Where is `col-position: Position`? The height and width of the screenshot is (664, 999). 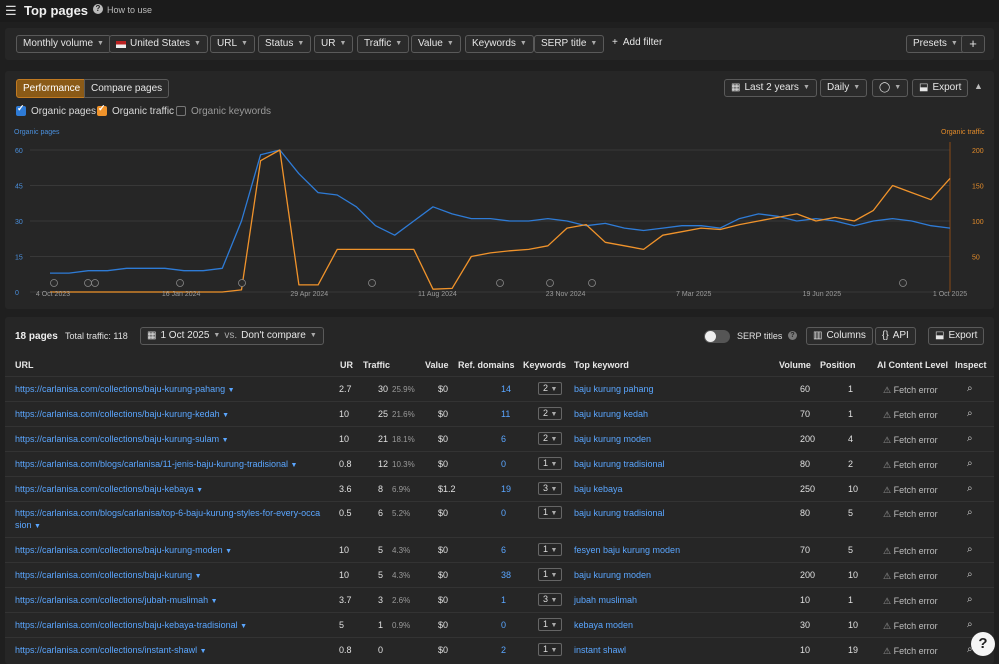 col-position: Position is located at coordinates (838, 365).